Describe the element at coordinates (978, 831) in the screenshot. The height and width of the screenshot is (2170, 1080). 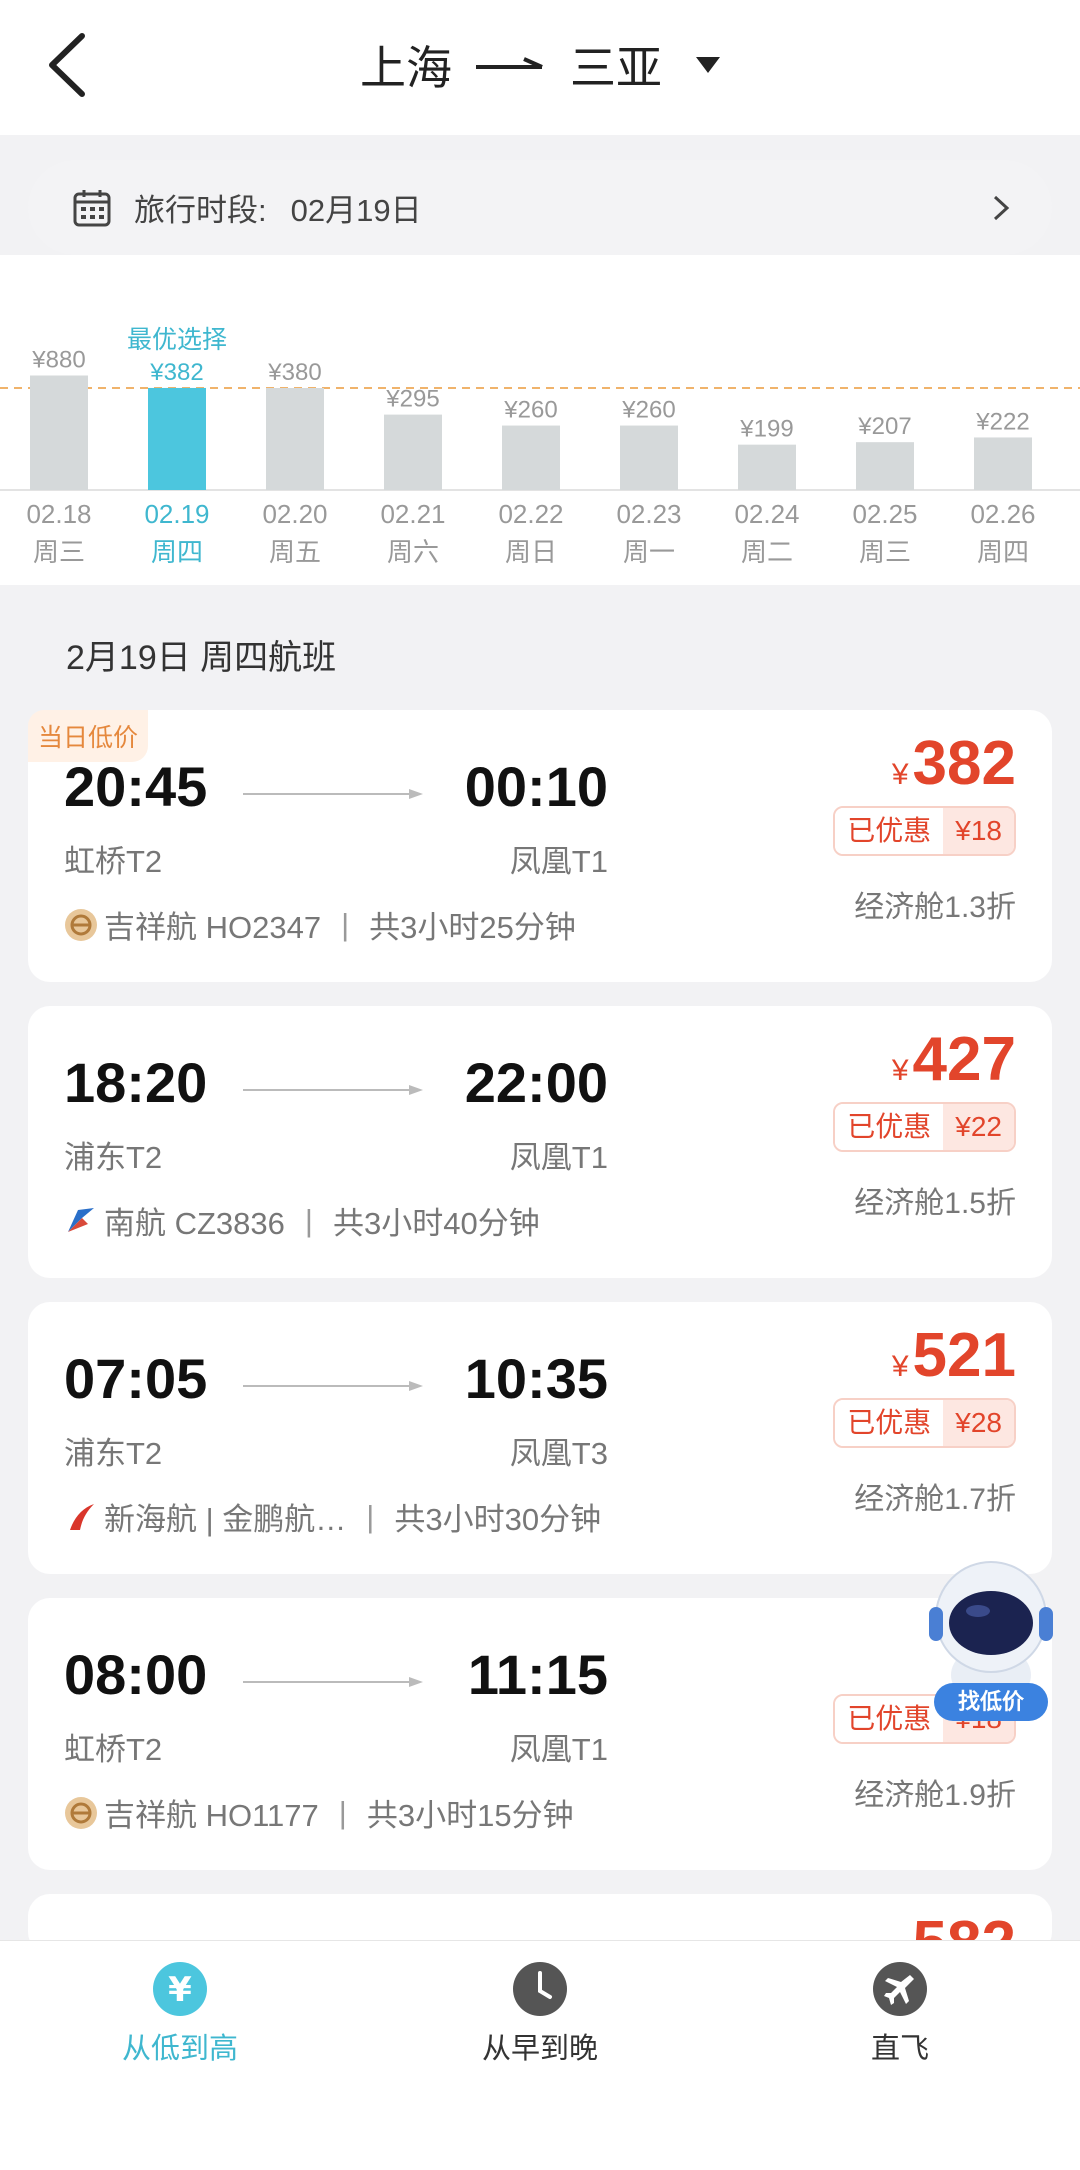
I see `discount-amount: ¥18` at that location.